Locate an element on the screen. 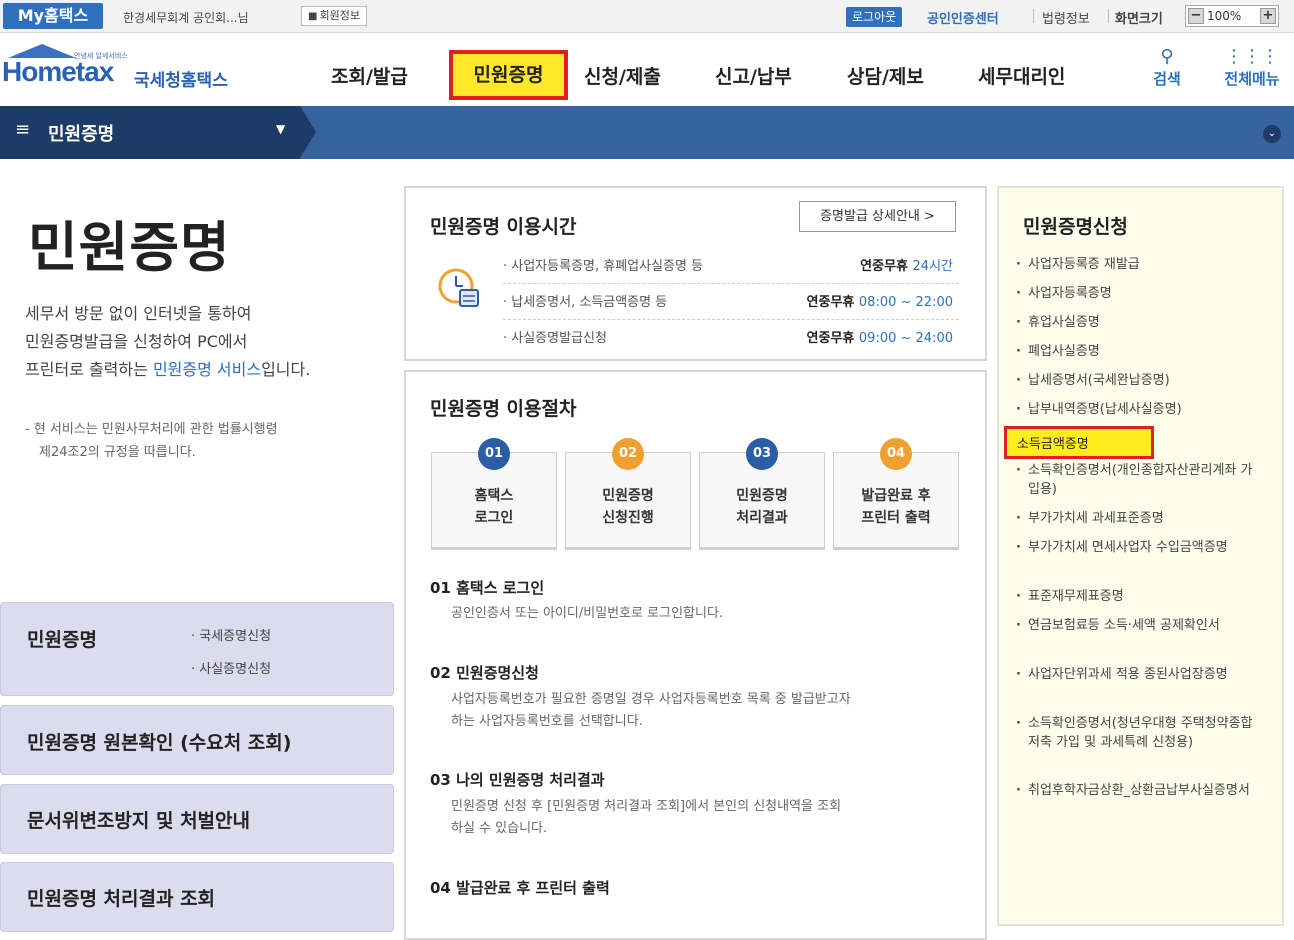  logout-button: 로그아웃 is located at coordinates (874, 17).